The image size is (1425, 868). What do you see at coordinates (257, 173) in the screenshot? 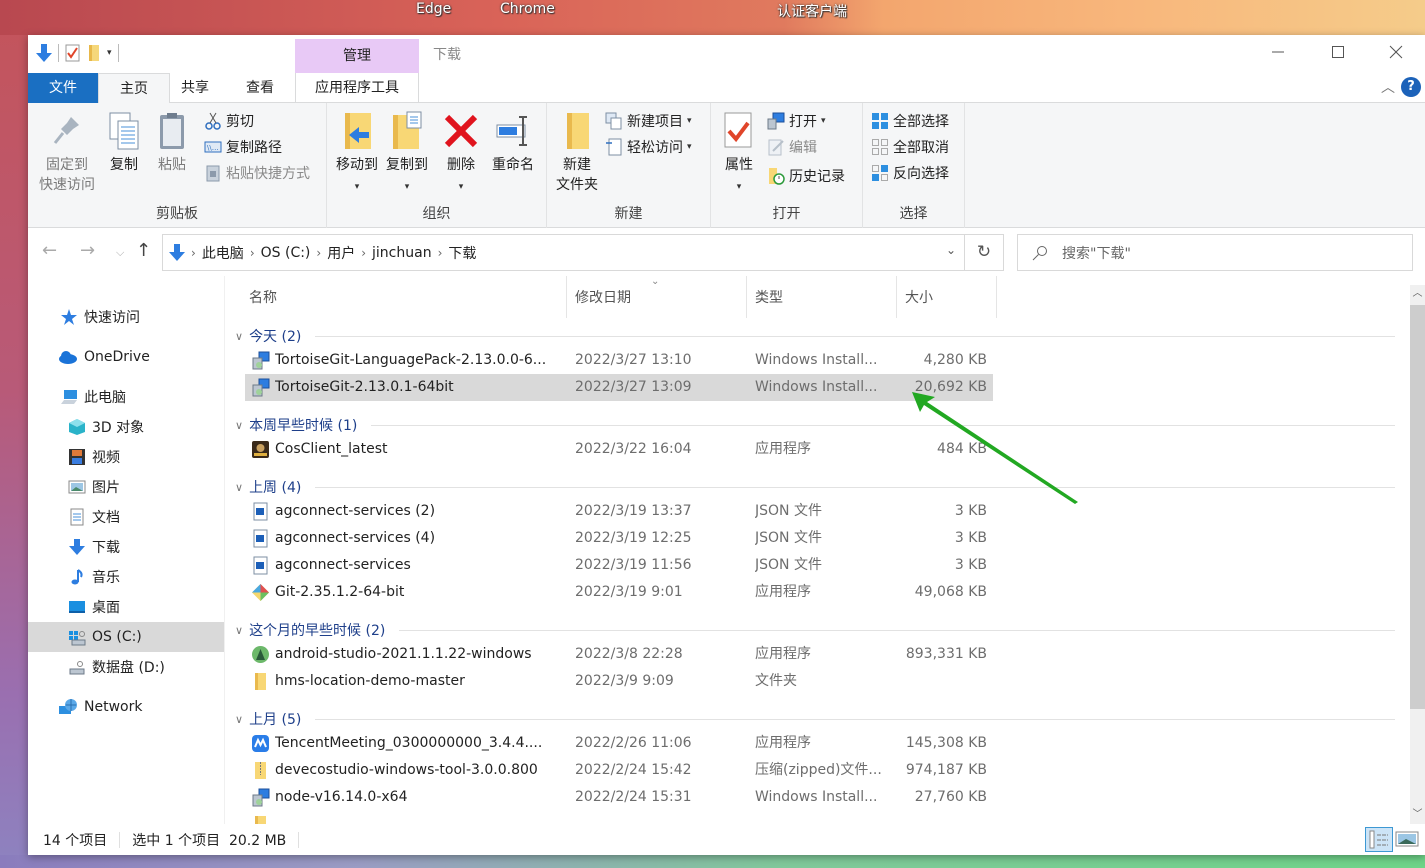
I see `paste-shortcut-button: 粘贴快捷方式` at bounding box center [257, 173].